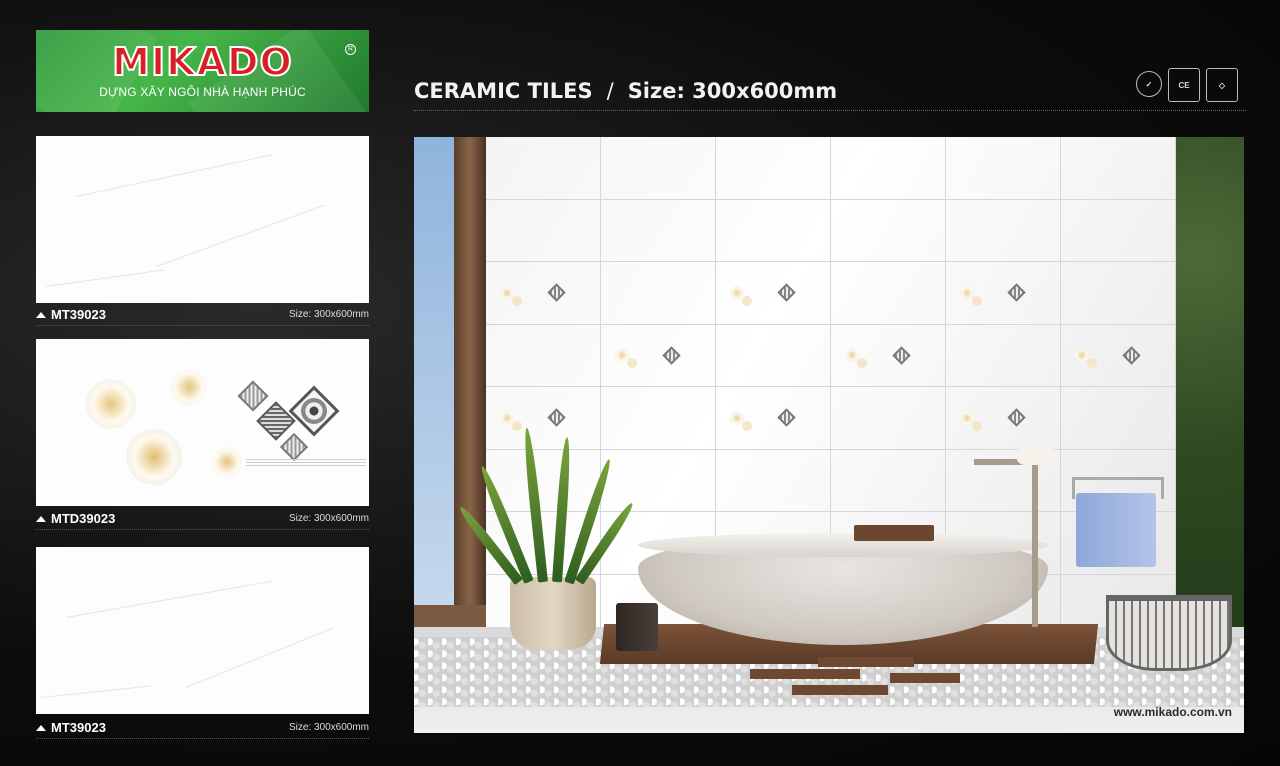 This screenshot has width=1280, height=766. What do you see at coordinates (202, 62) in the screenshot?
I see `brand-name: MIKADO` at bounding box center [202, 62].